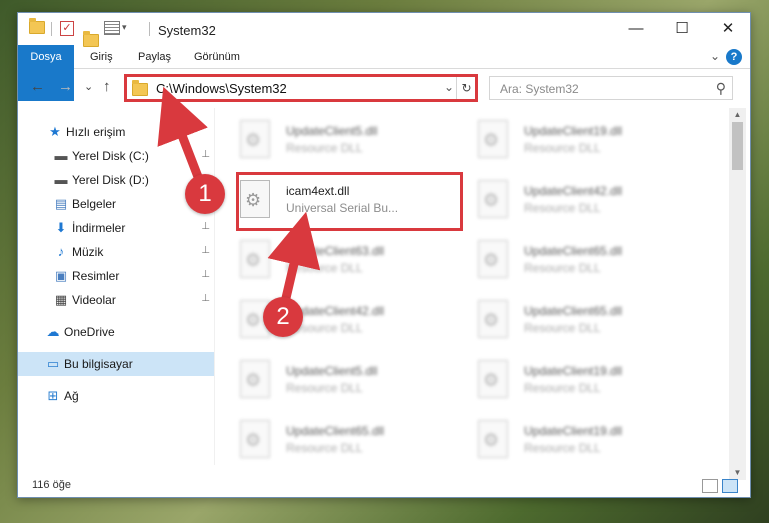 The image size is (769, 523). What do you see at coordinates (182, 136) in the screenshot?
I see `arrow-to-address` at bounding box center [182, 136].